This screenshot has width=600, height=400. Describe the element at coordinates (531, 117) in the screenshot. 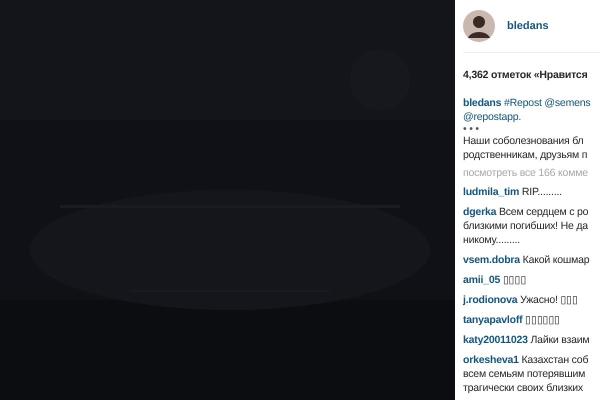

I see `caption-link: @repostapp.` at that location.